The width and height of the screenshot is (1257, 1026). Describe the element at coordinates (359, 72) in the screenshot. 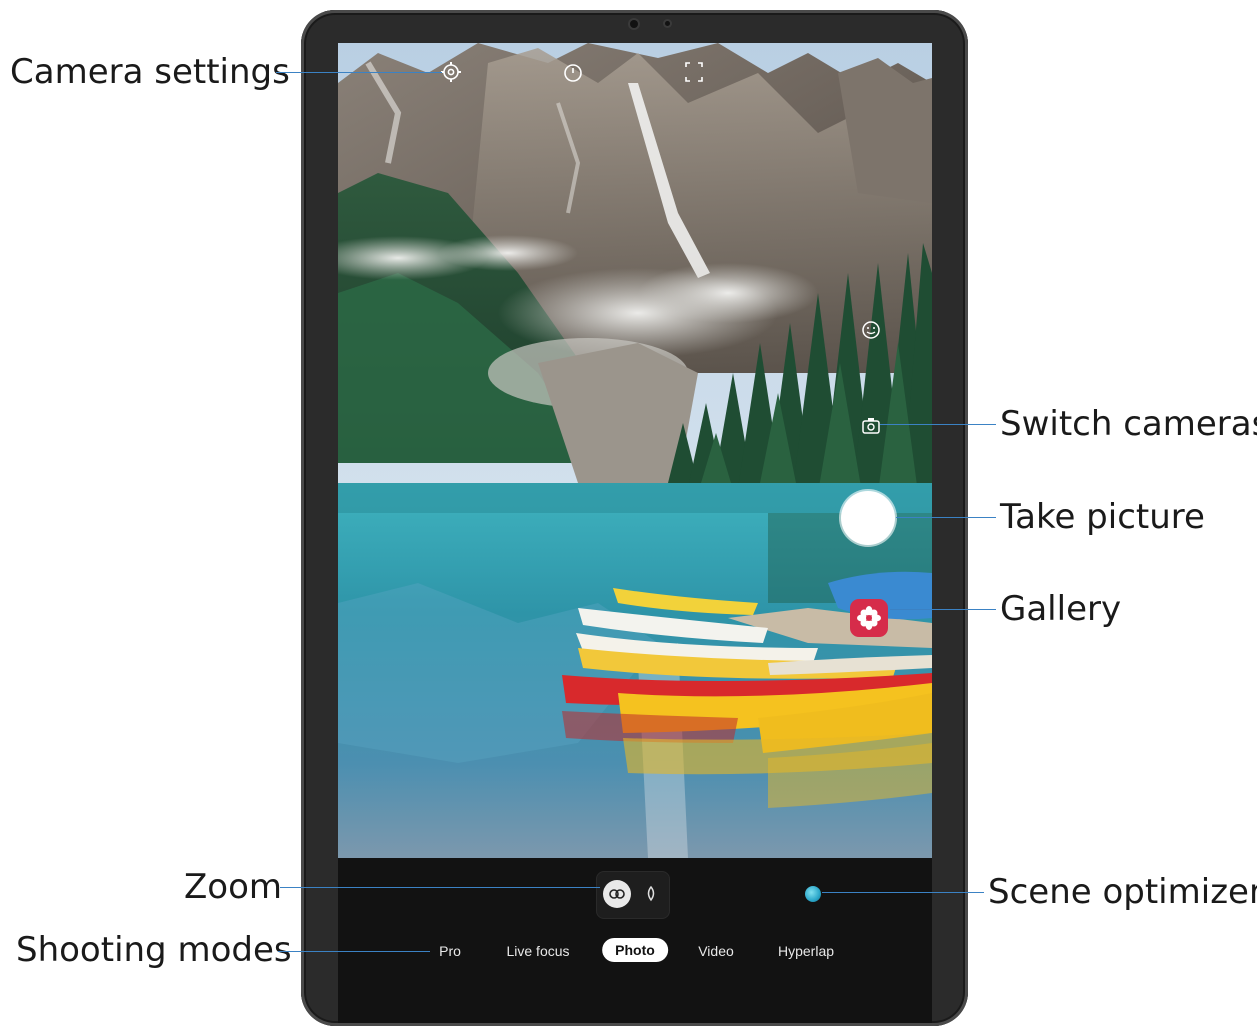

I see `leader-camera-settings` at that location.